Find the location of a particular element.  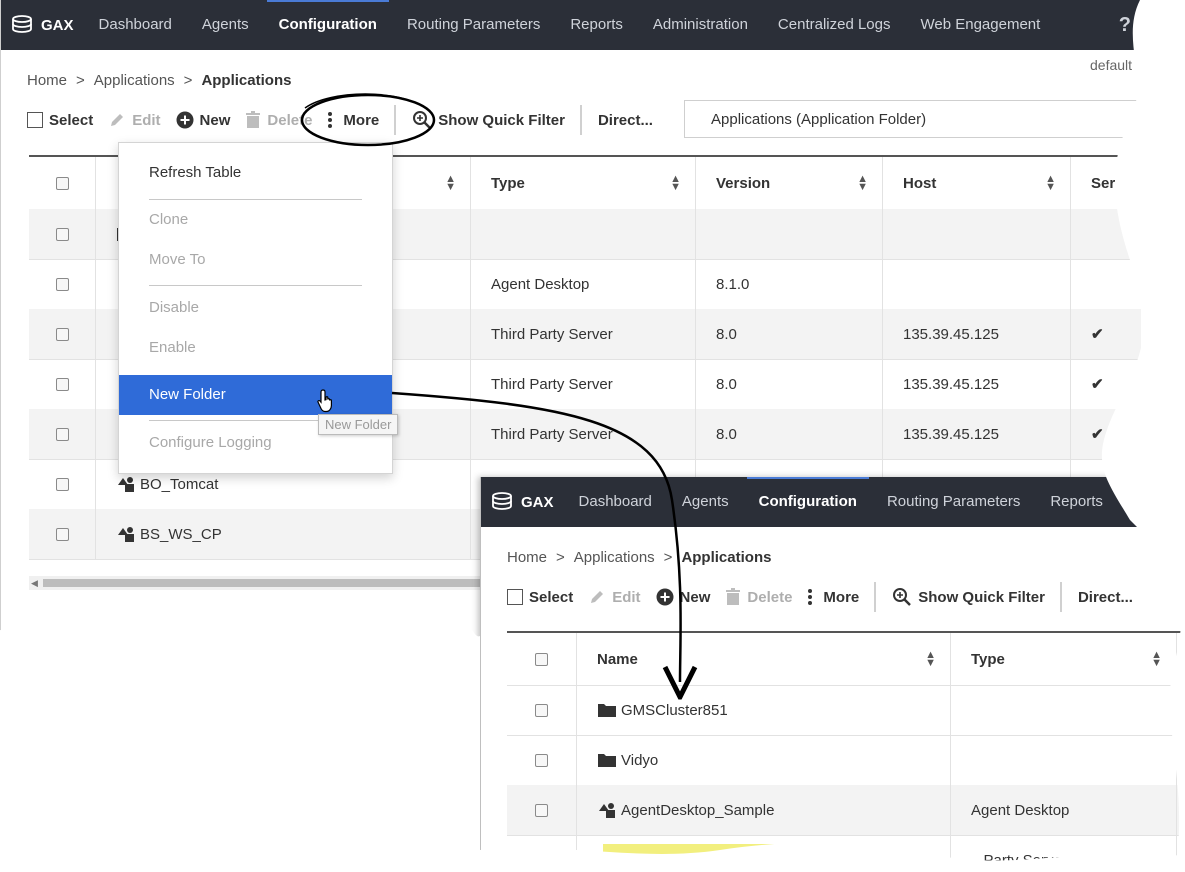

nav-centralized-logs: Centralized Logs is located at coordinates (834, 25).